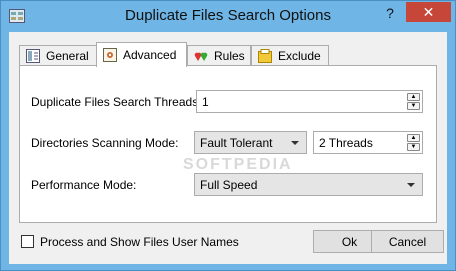 This screenshot has width=456, height=271. I want to click on settings-box-icon, so click(110, 55).